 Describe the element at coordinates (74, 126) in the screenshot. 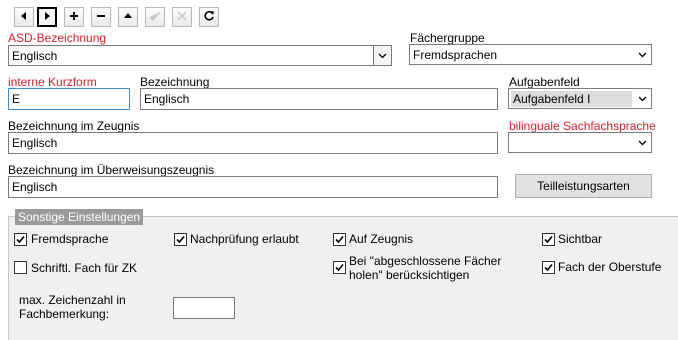

I see `zeugnis-label: Bezeichnung im Zeugnis` at that location.